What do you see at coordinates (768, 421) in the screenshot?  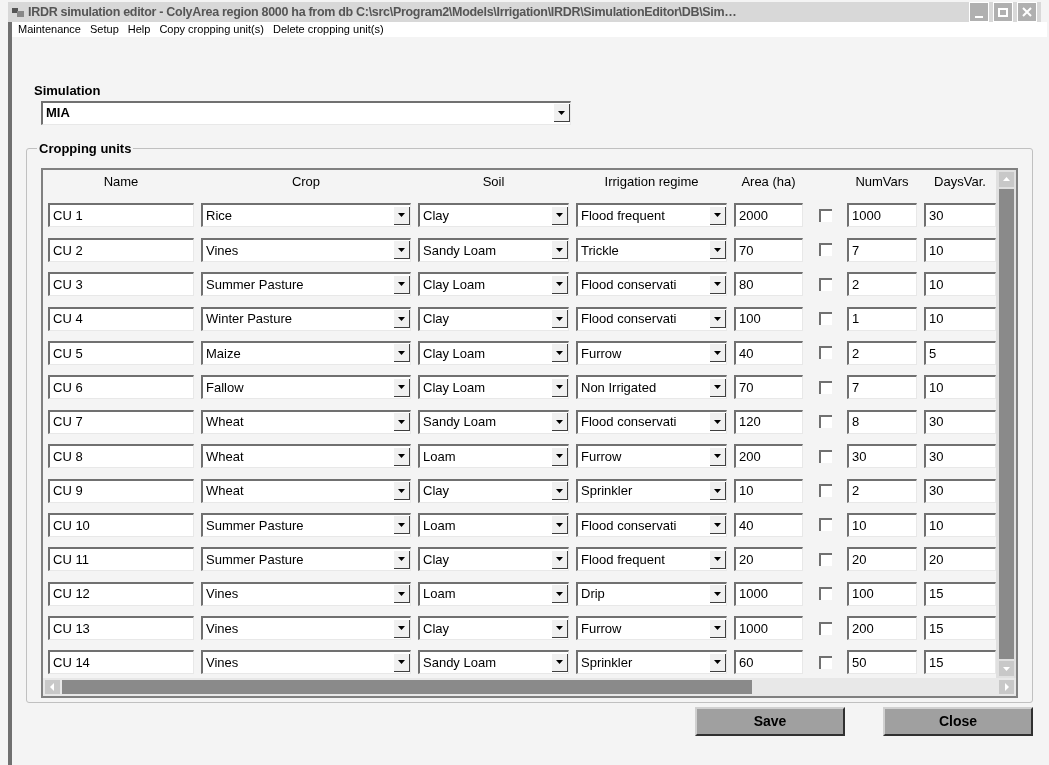 I see `area-field: 120` at bounding box center [768, 421].